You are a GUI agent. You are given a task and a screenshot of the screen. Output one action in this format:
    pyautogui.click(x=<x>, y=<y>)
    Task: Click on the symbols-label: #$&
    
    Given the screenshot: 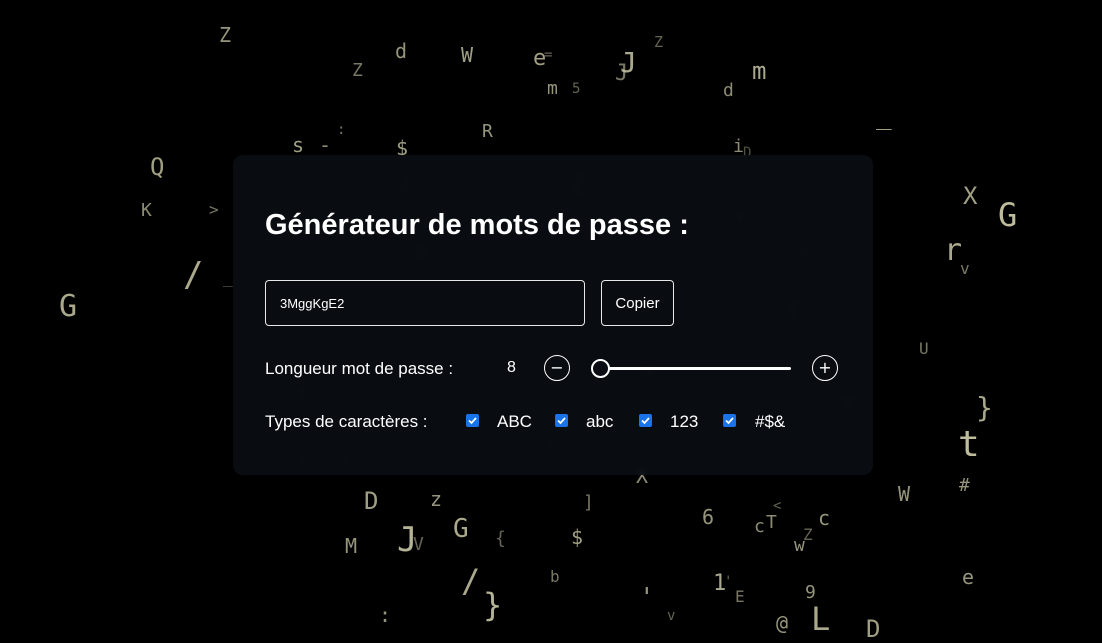 What is the action you would take?
    pyautogui.click(x=770, y=421)
    